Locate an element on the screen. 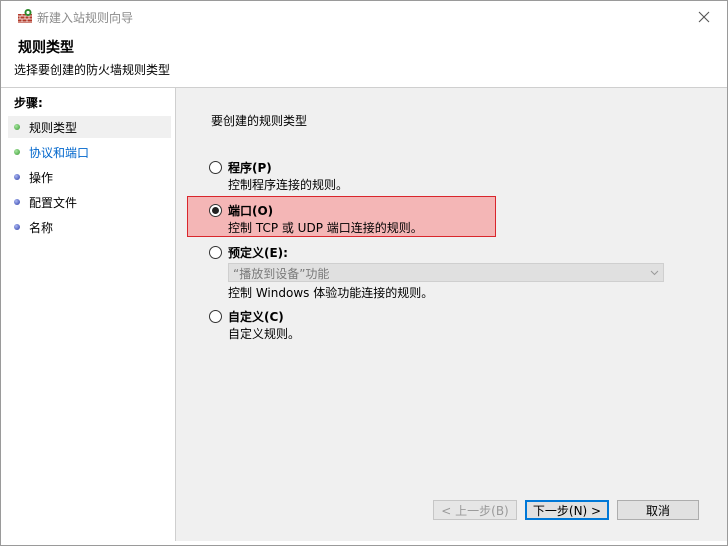 The height and width of the screenshot is (546, 728). option-title: 端口(O) is located at coordinates (250, 210).